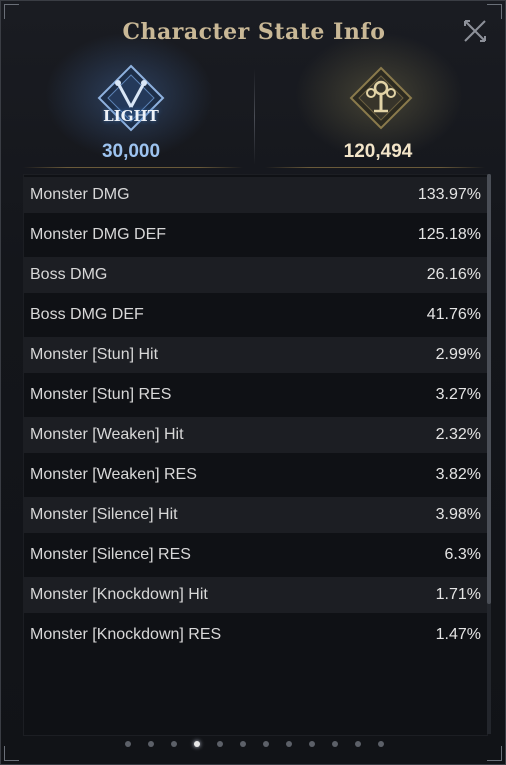 Image resolution: width=506 pixels, height=765 pixels. Describe the element at coordinates (378, 151) in the screenshot. I see `tree-score-value: 120,494` at that location.